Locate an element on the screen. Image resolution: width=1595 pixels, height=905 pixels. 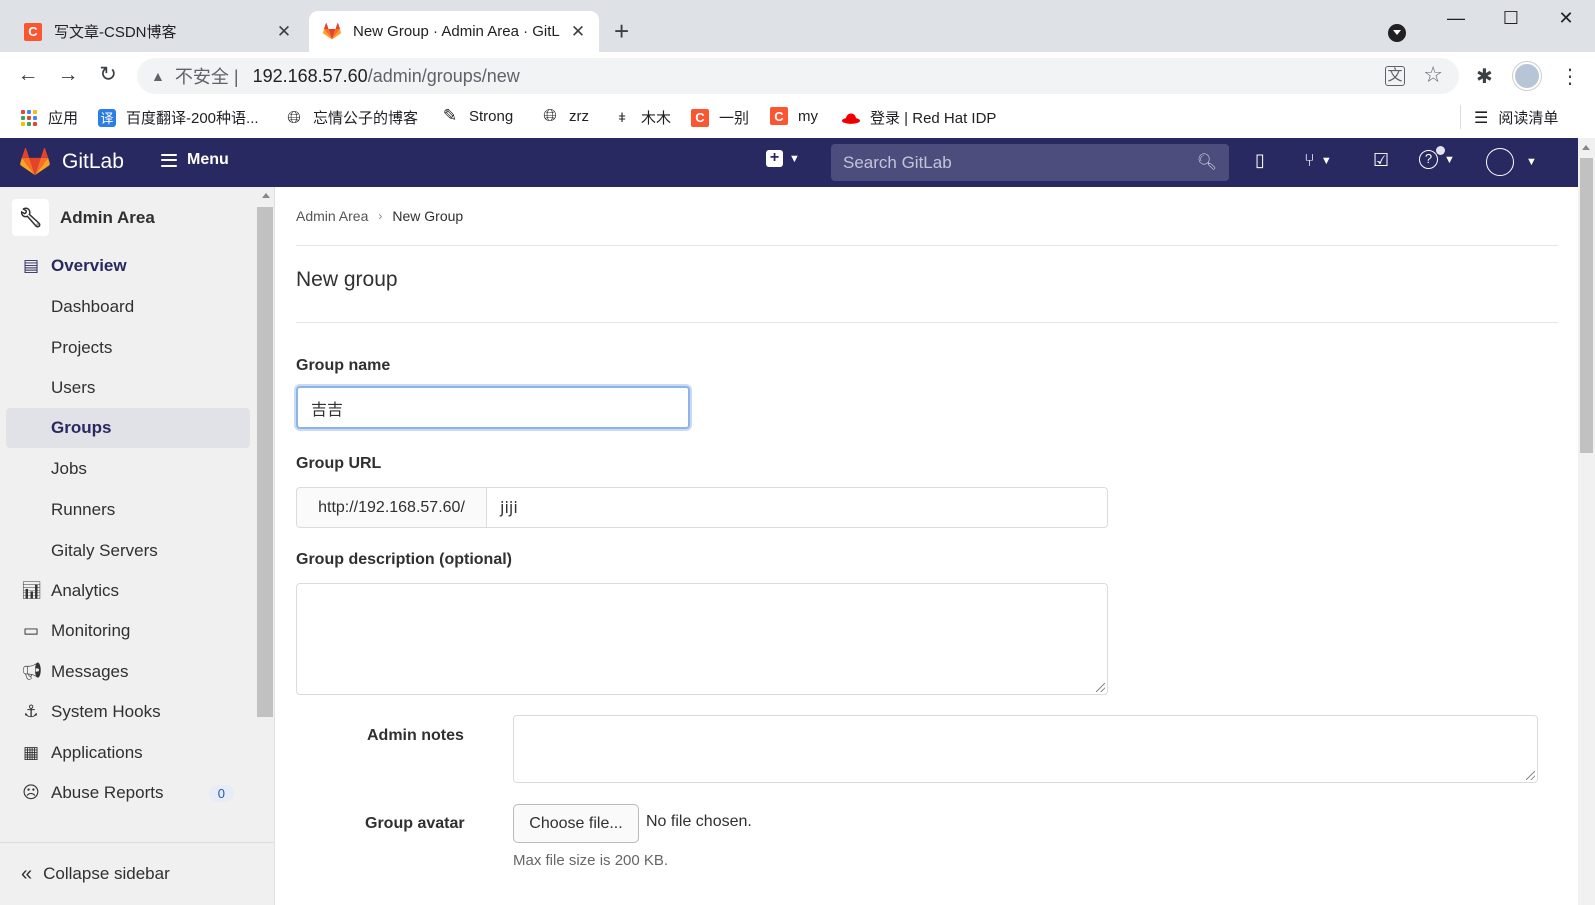
chevron-down-icon: ▼ is located at coordinates (794, 158).